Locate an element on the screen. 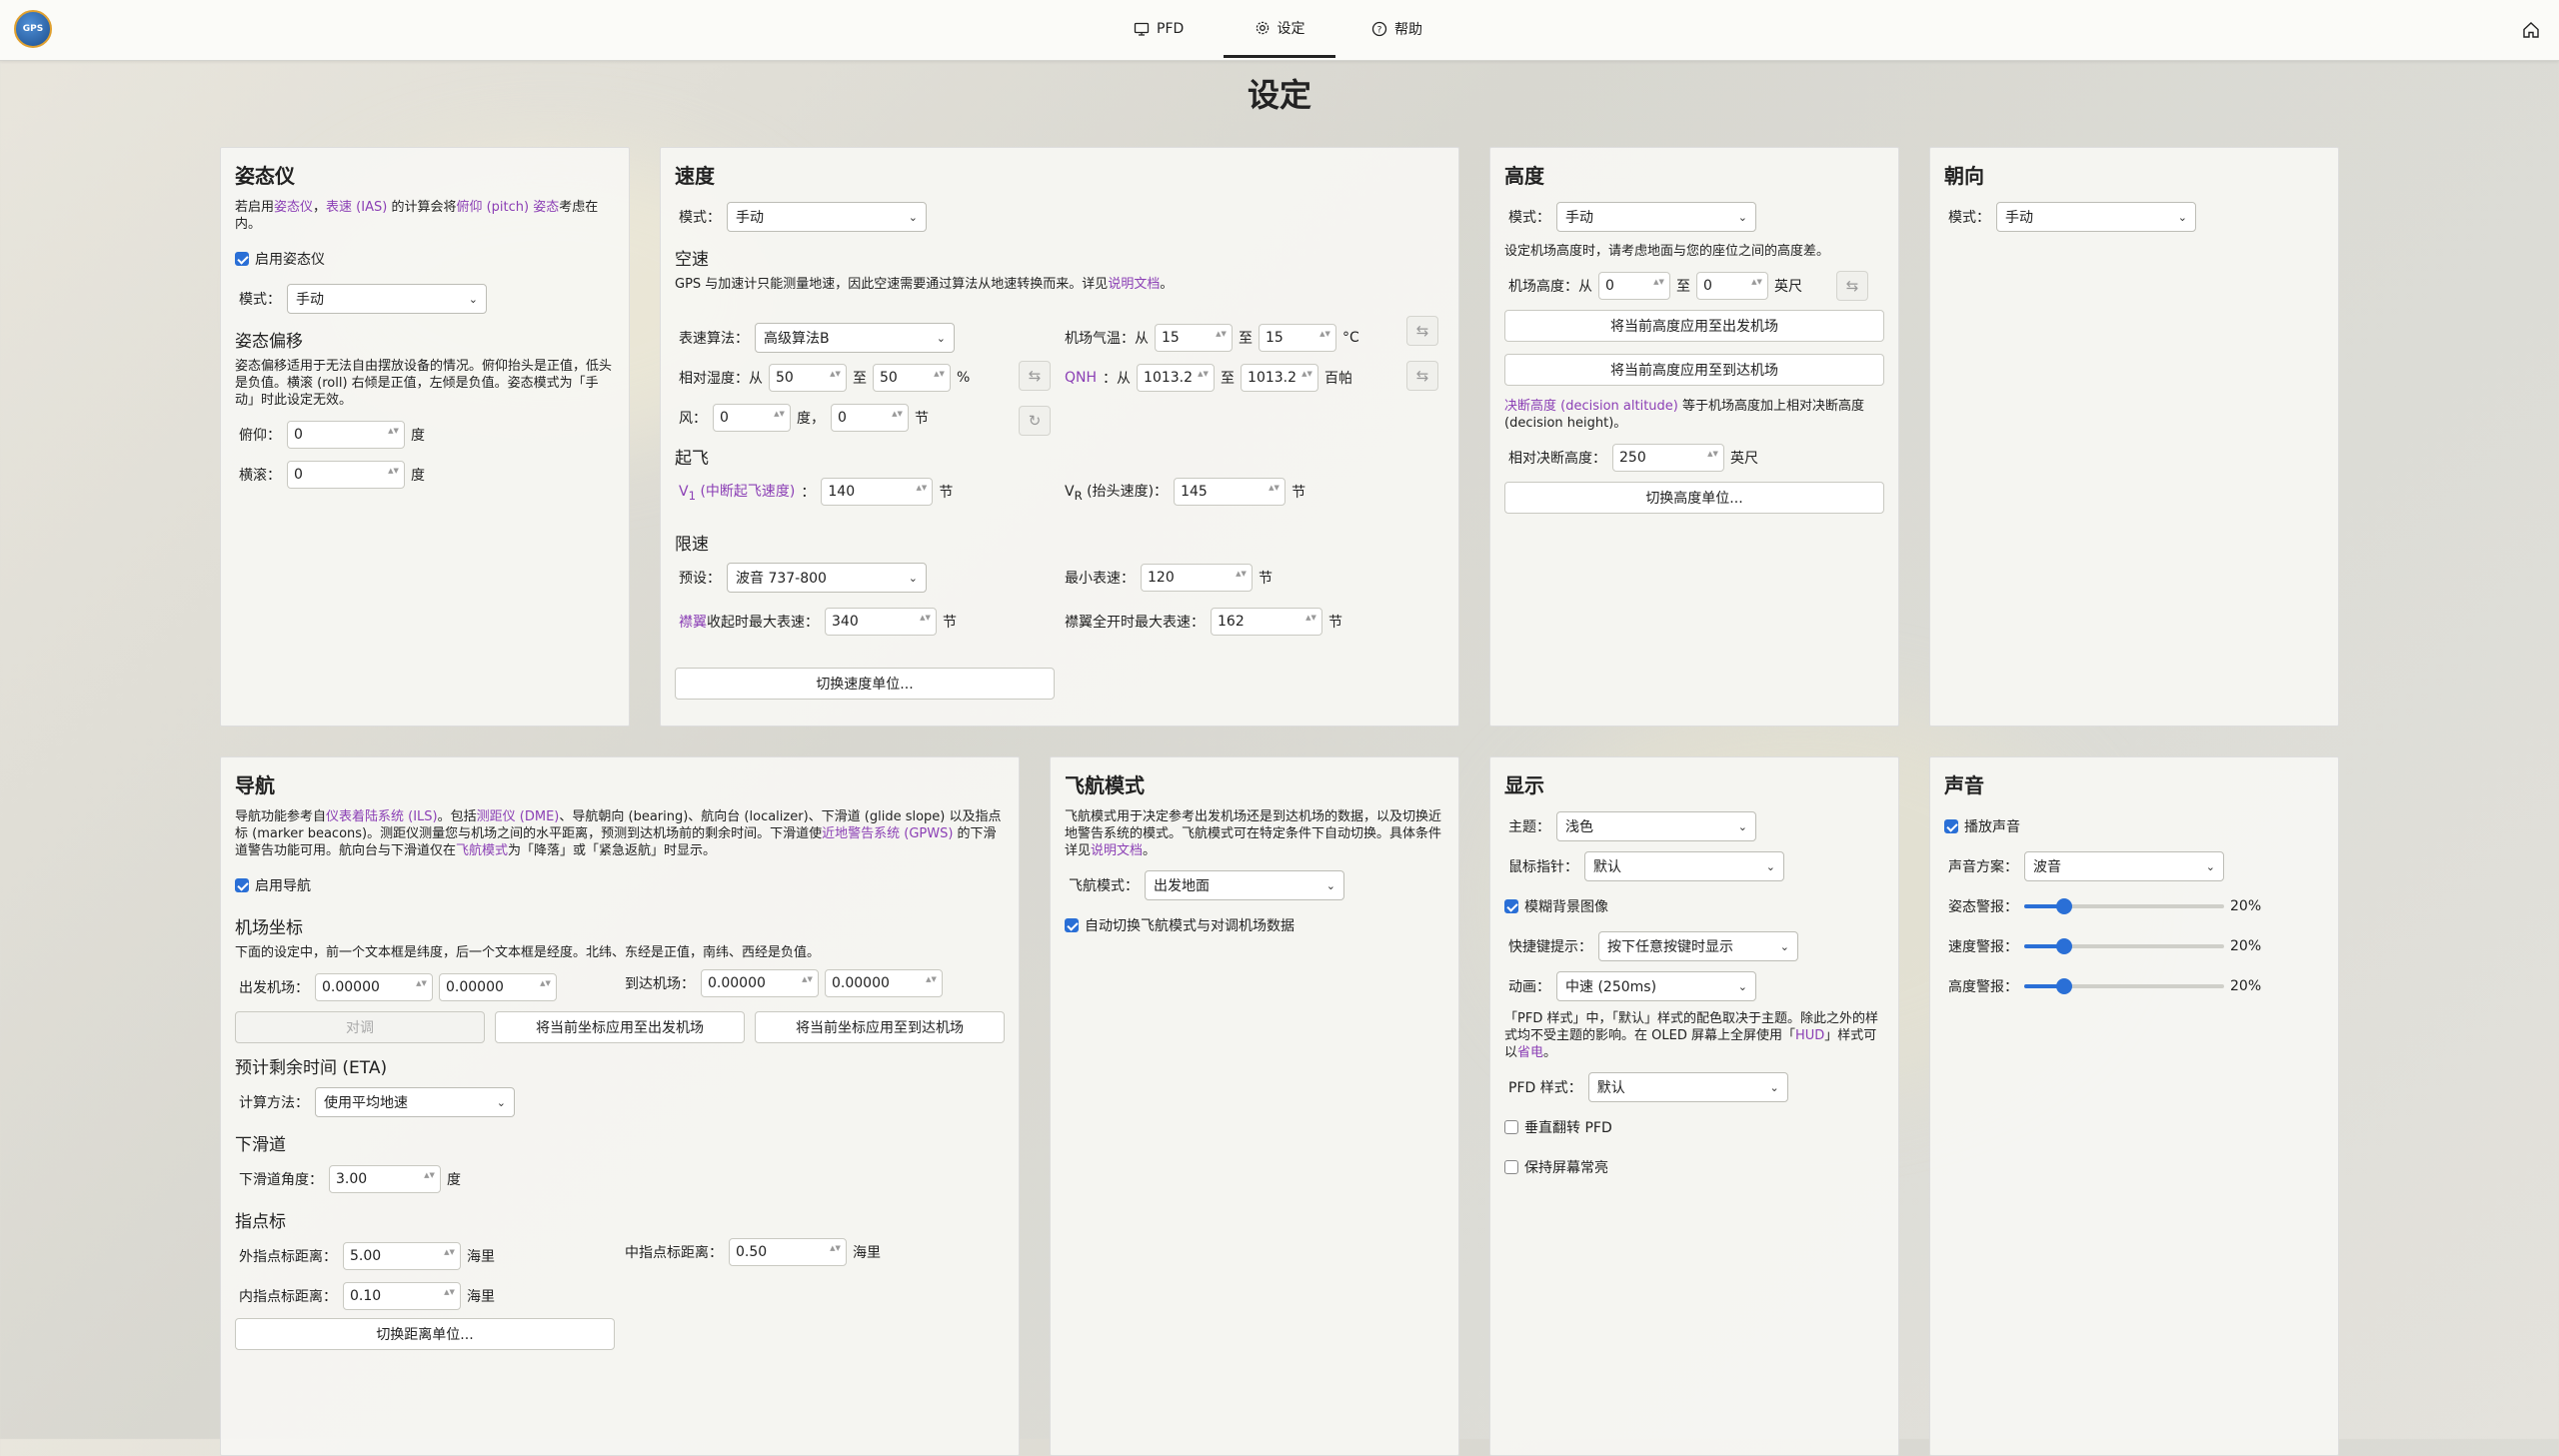 The image size is (2559, 1456). blur-background-checkbox is located at coordinates (1511, 906).